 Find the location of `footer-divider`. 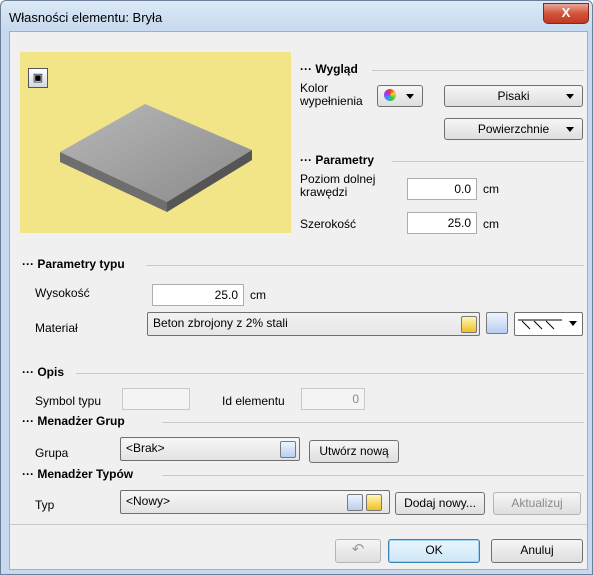

footer-divider is located at coordinates (298, 524).